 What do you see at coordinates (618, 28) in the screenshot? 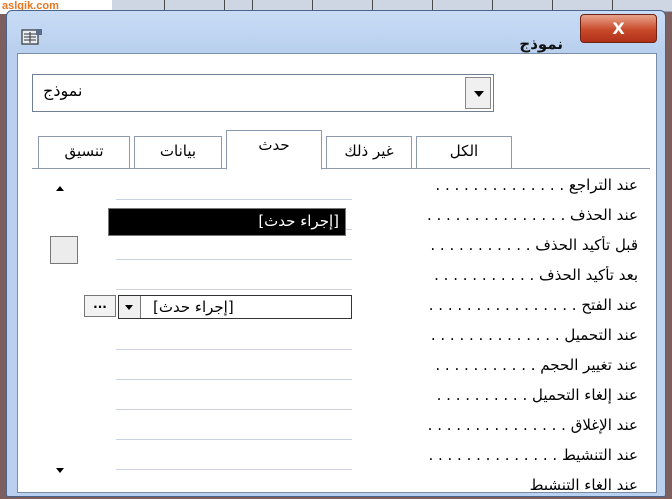
I see `close-button: X` at bounding box center [618, 28].